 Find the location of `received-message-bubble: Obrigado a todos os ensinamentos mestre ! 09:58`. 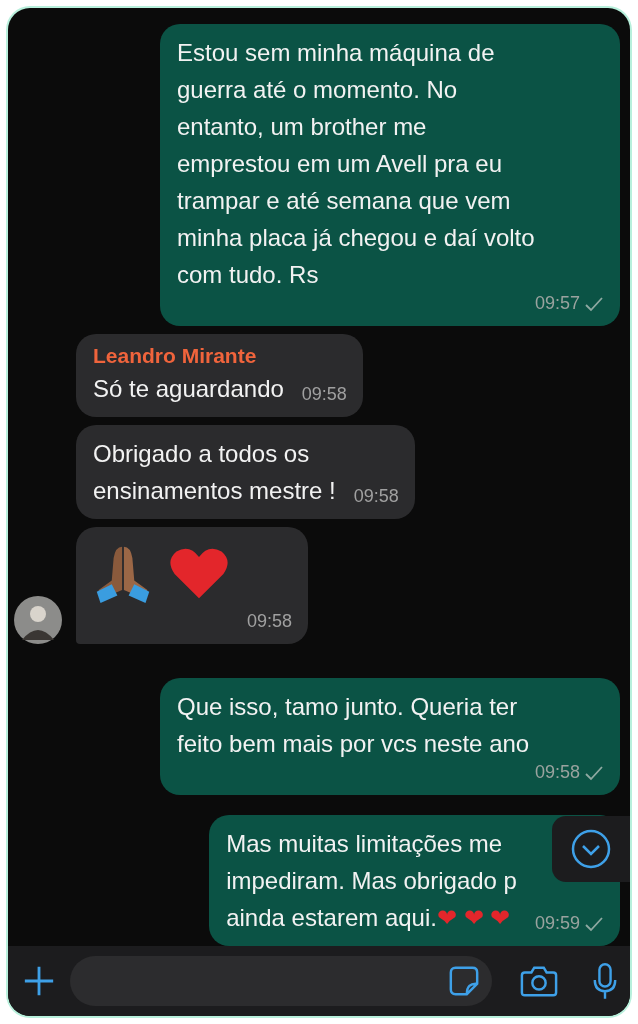

received-message-bubble: Obrigado a todos os ensinamentos mestre ! 09:58 is located at coordinates (245, 472).